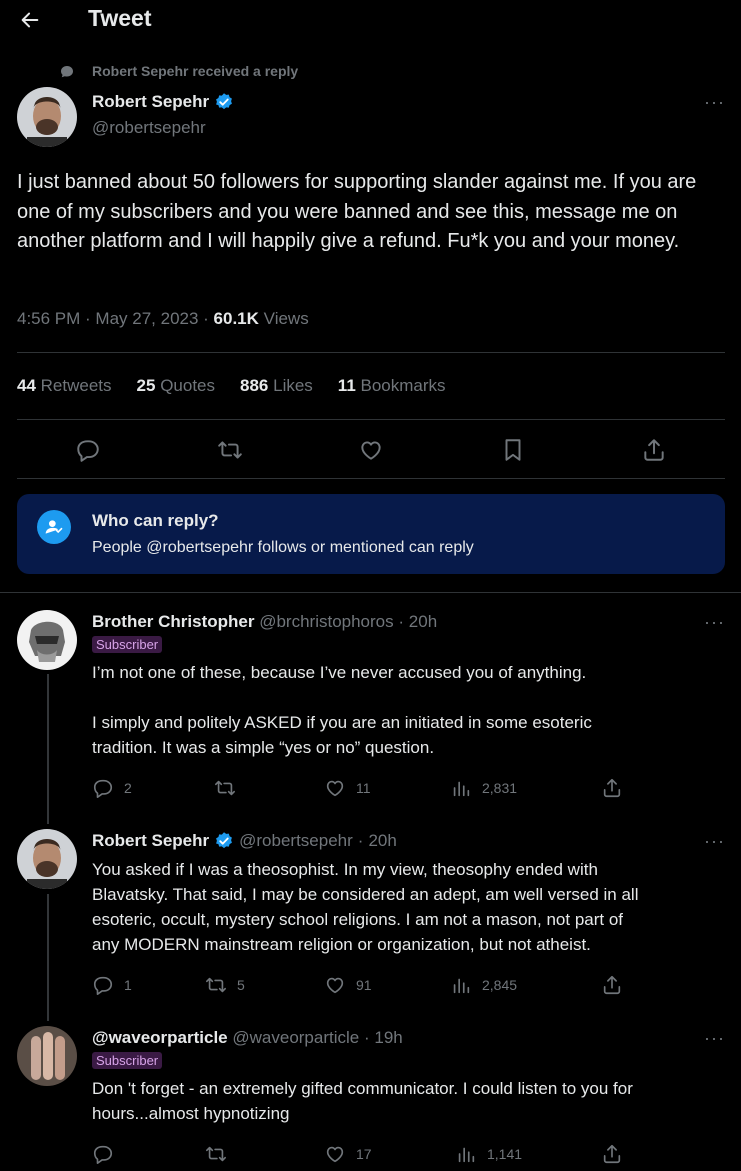  What do you see at coordinates (155, 520) in the screenshot?
I see `who-can-reply-title: Who can reply?` at bounding box center [155, 520].